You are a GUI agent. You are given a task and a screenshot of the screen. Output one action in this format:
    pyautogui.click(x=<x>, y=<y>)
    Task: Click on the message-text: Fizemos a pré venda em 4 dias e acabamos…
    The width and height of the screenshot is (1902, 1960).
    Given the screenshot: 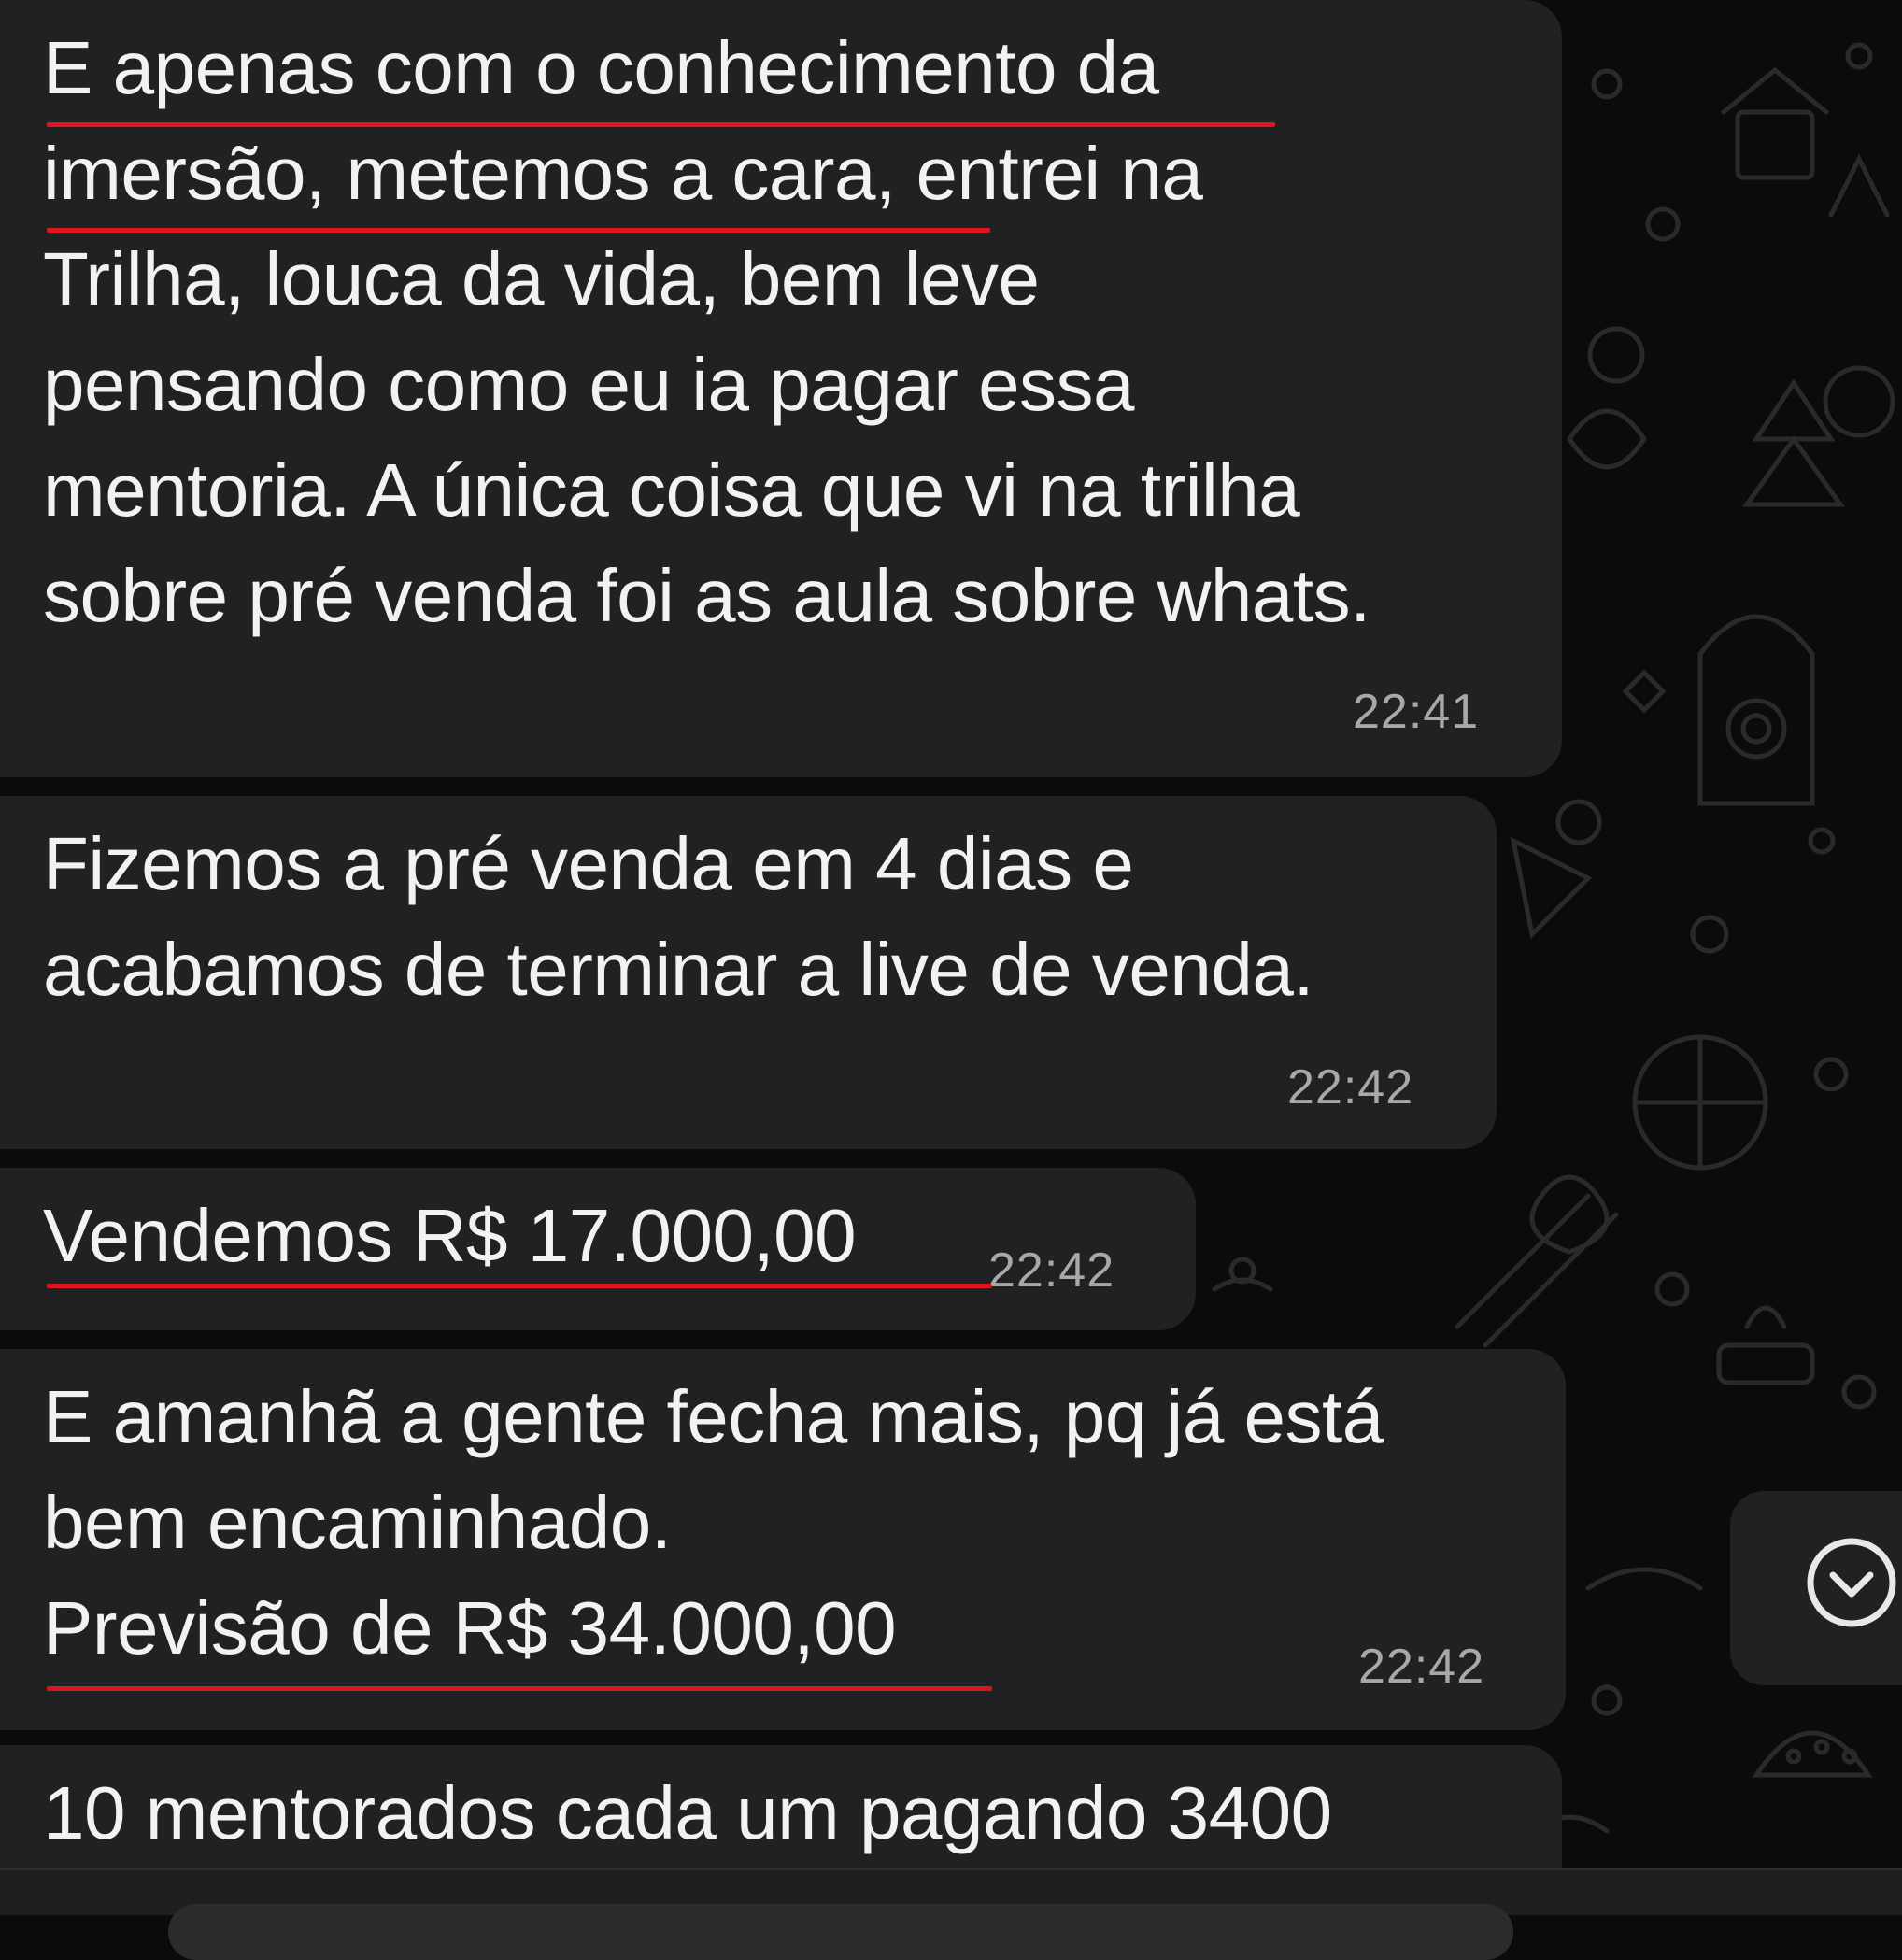 What is the action you would take?
    pyautogui.click(x=678, y=917)
    